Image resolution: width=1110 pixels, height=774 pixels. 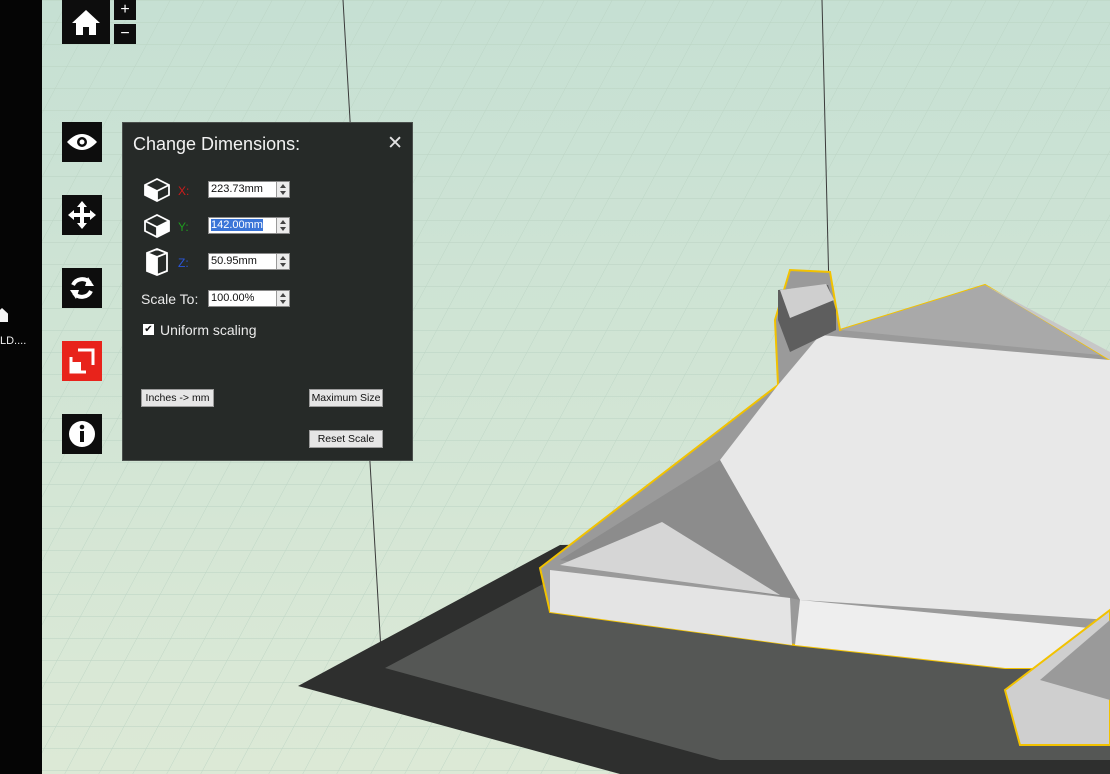 What do you see at coordinates (157, 262) in the screenshot?
I see `z-dimension-icon` at bounding box center [157, 262].